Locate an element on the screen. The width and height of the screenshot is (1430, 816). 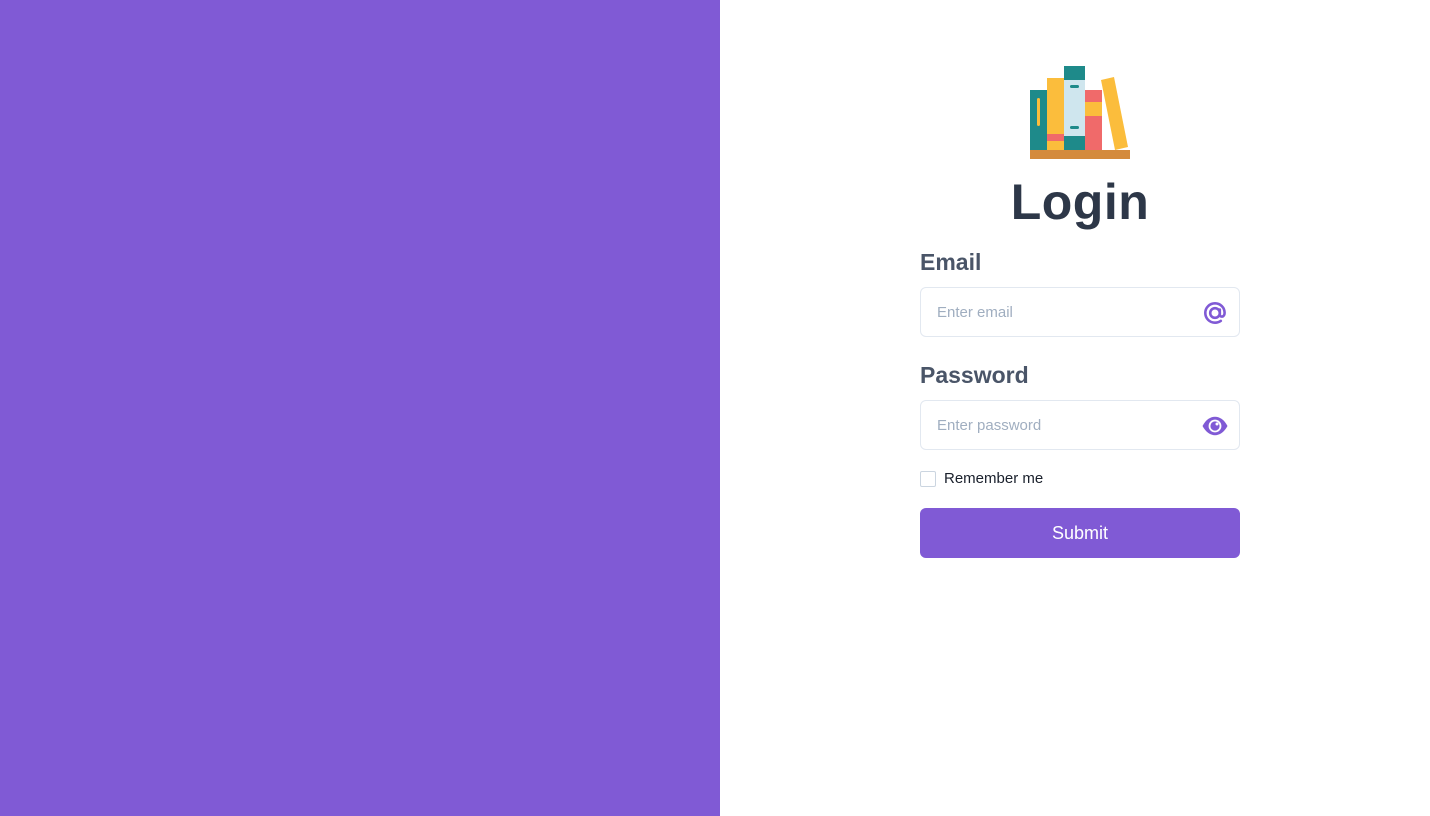
email-input is located at coordinates (1080, 312).